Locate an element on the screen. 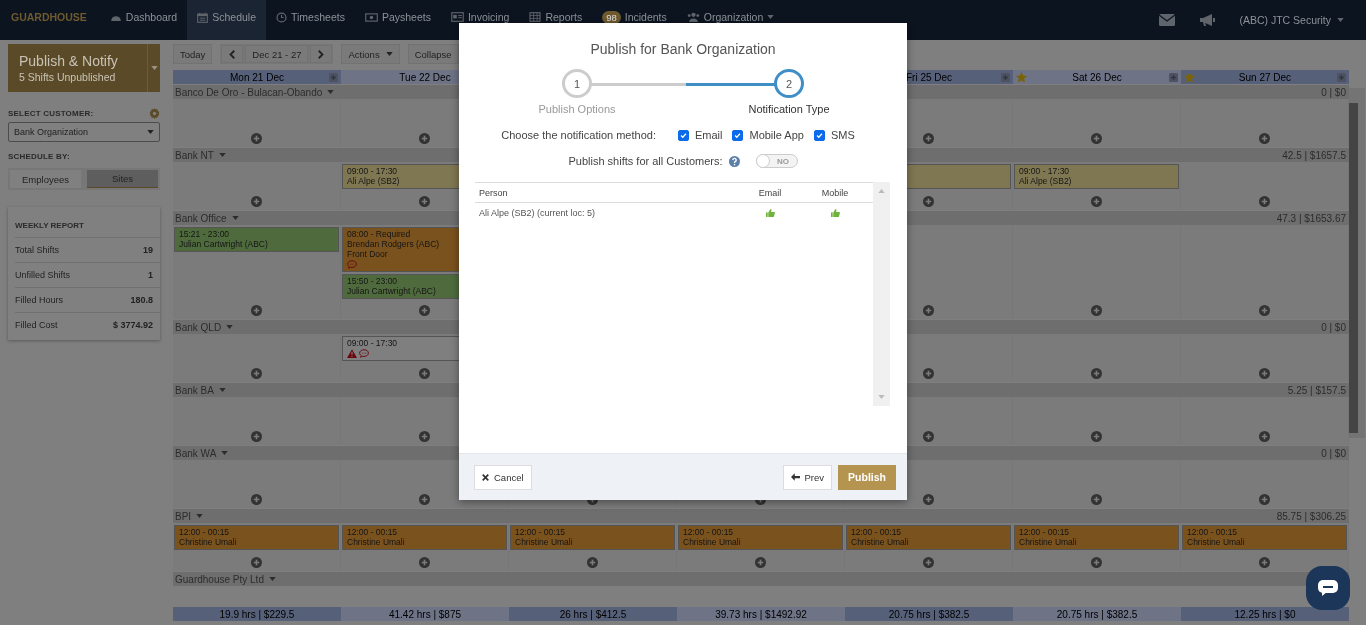  site-name: Bank WA is located at coordinates (196, 453).